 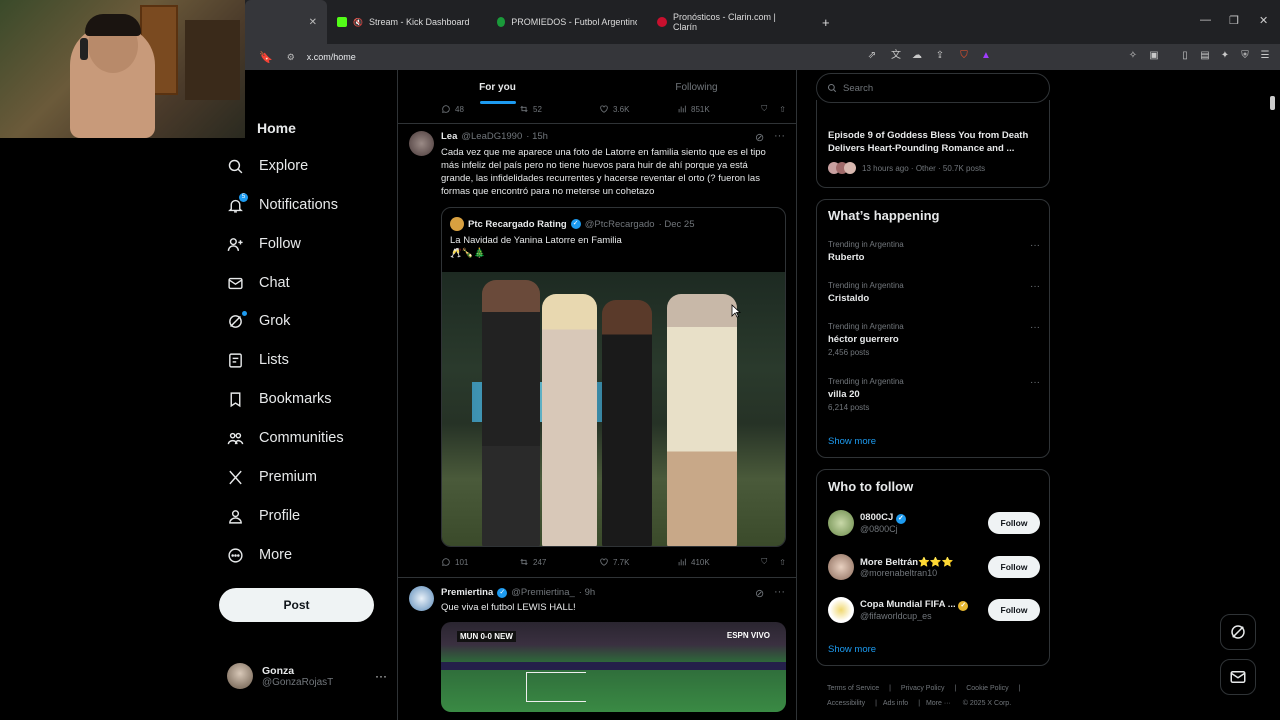 I want to click on share-icon: ⇪, so click(x=940, y=56).